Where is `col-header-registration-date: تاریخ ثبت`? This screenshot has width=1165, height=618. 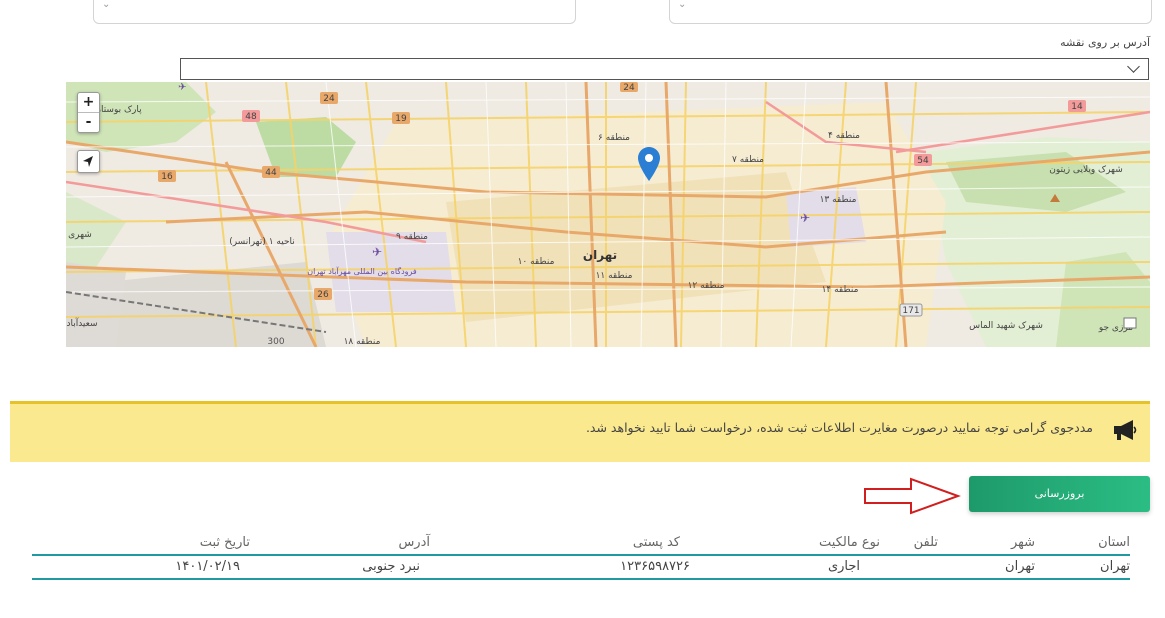 col-header-registration-date: تاریخ ثبت is located at coordinates (224, 542).